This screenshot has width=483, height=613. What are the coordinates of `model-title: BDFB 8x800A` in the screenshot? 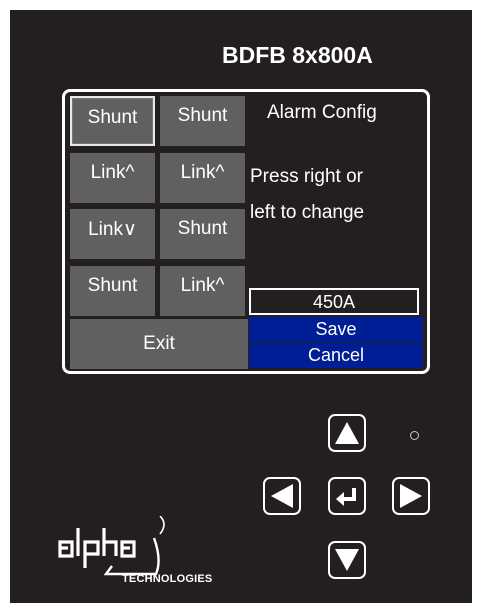 It's located at (297, 55).